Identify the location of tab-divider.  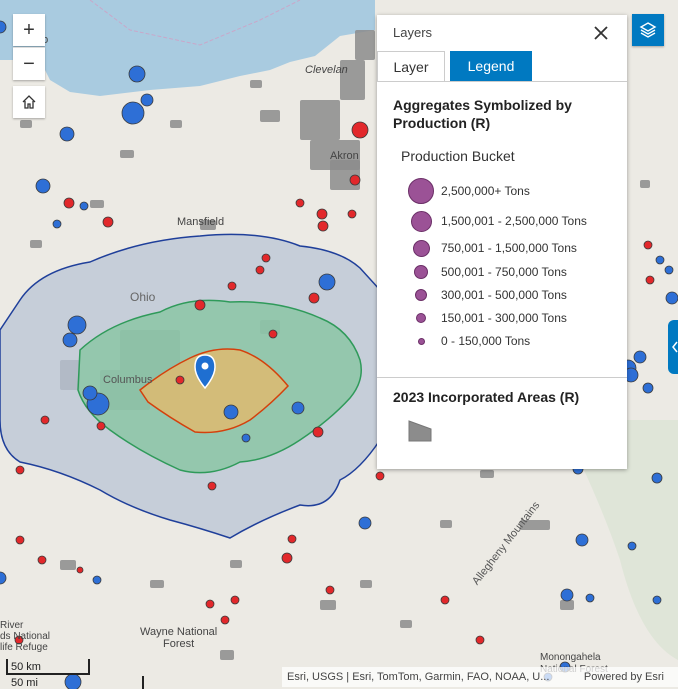
(502, 81).